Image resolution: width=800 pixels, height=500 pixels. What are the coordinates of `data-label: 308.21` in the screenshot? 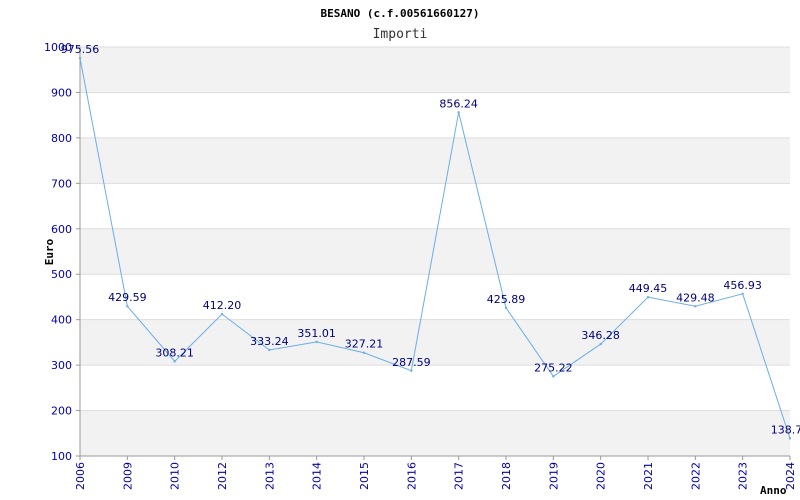 It's located at (174, 352).